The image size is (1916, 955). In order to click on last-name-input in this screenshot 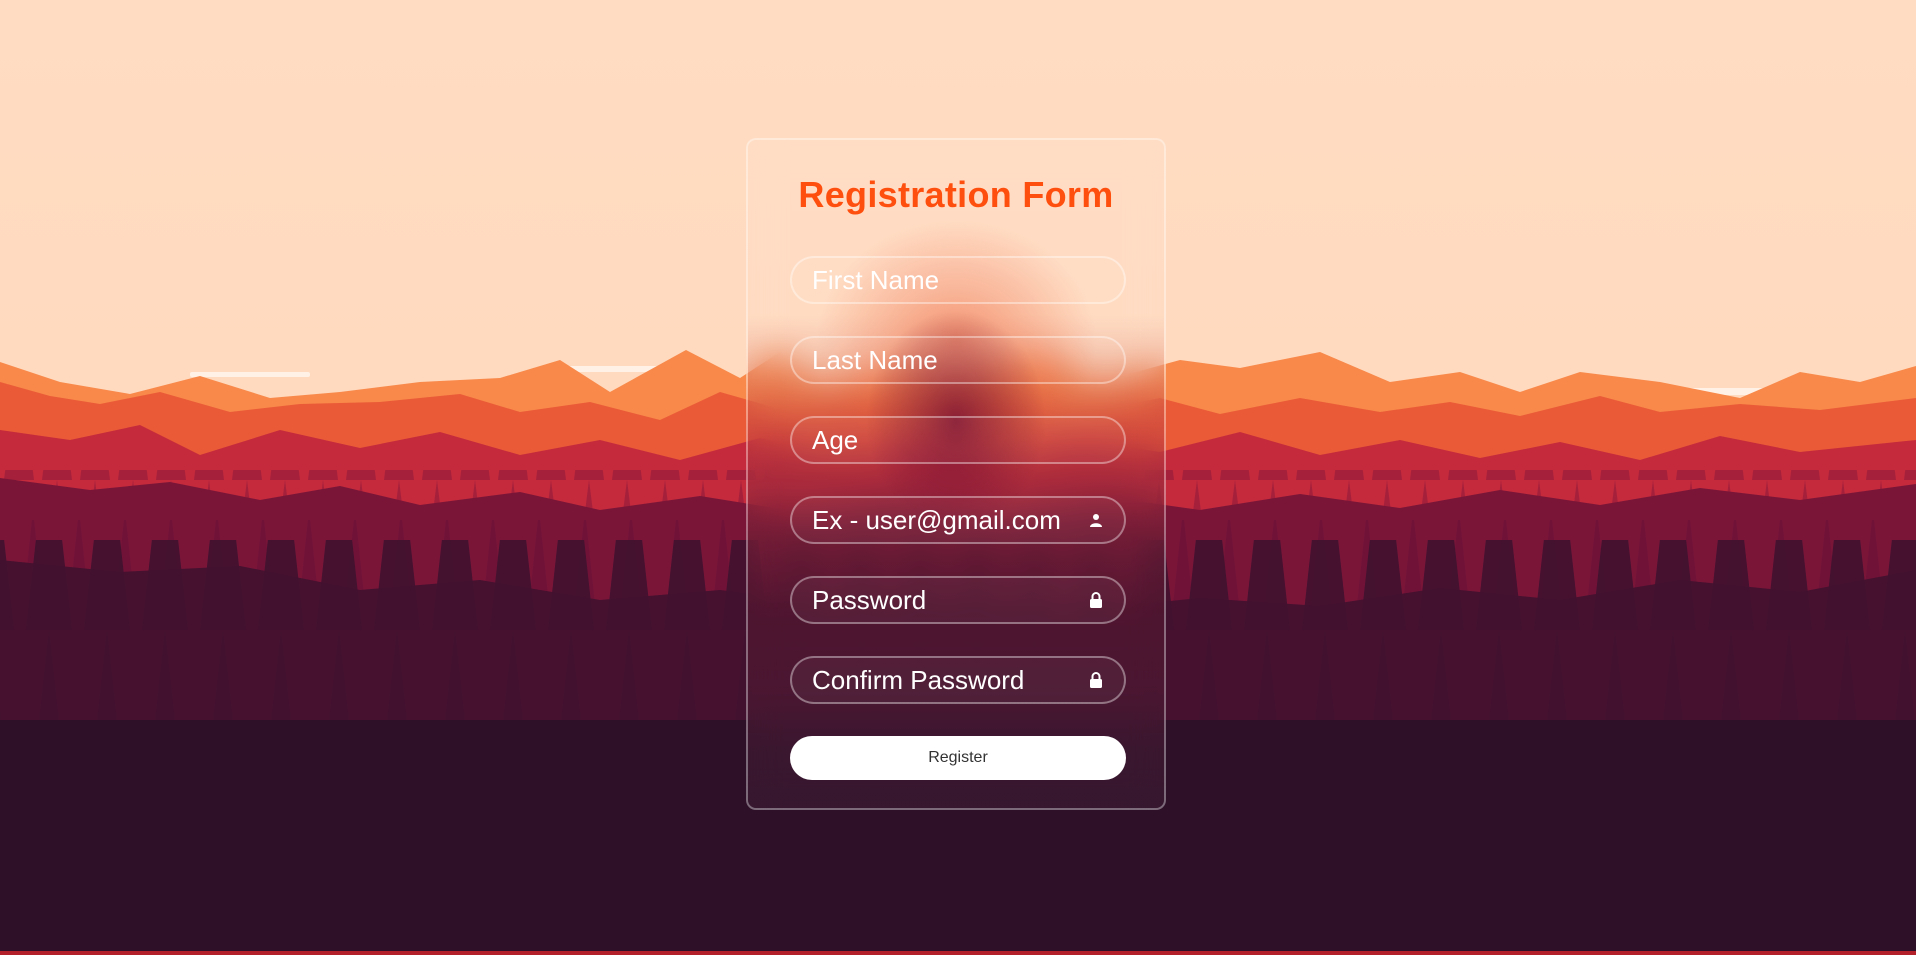, I will do `click(958, 360)`.